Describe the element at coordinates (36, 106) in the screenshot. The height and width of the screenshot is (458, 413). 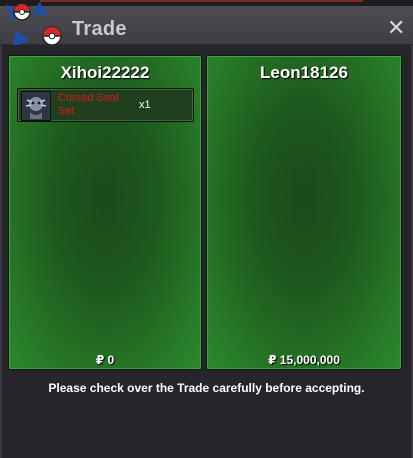
I see `cursed-seal-icon` at that location.